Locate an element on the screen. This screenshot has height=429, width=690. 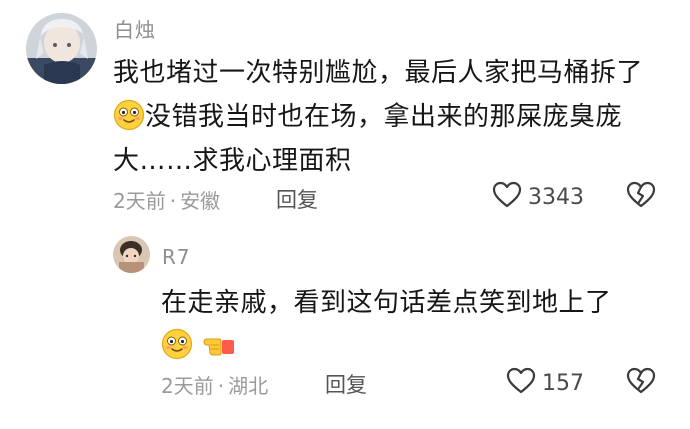
comment-text-line-1: 我也堵过一次特别尴尬，最后人家把马桶拆了 is located at coordinates (378, 73).